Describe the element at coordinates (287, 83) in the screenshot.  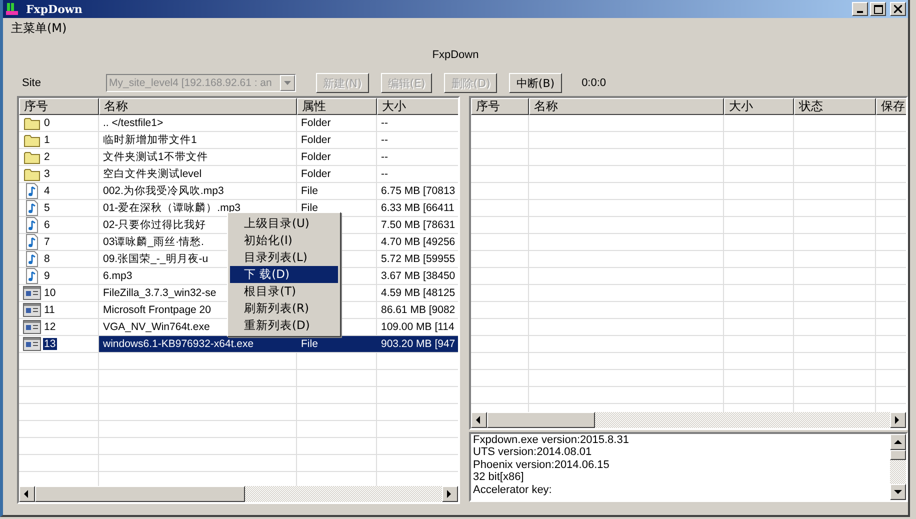
I see `caret-icon` at that location.